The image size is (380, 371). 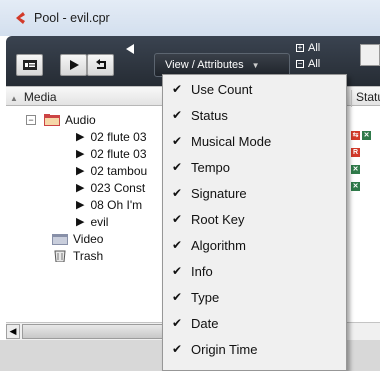 I want to click on menu-item-algorithm: ✔ Algorithm, so click(x=254, y=245).